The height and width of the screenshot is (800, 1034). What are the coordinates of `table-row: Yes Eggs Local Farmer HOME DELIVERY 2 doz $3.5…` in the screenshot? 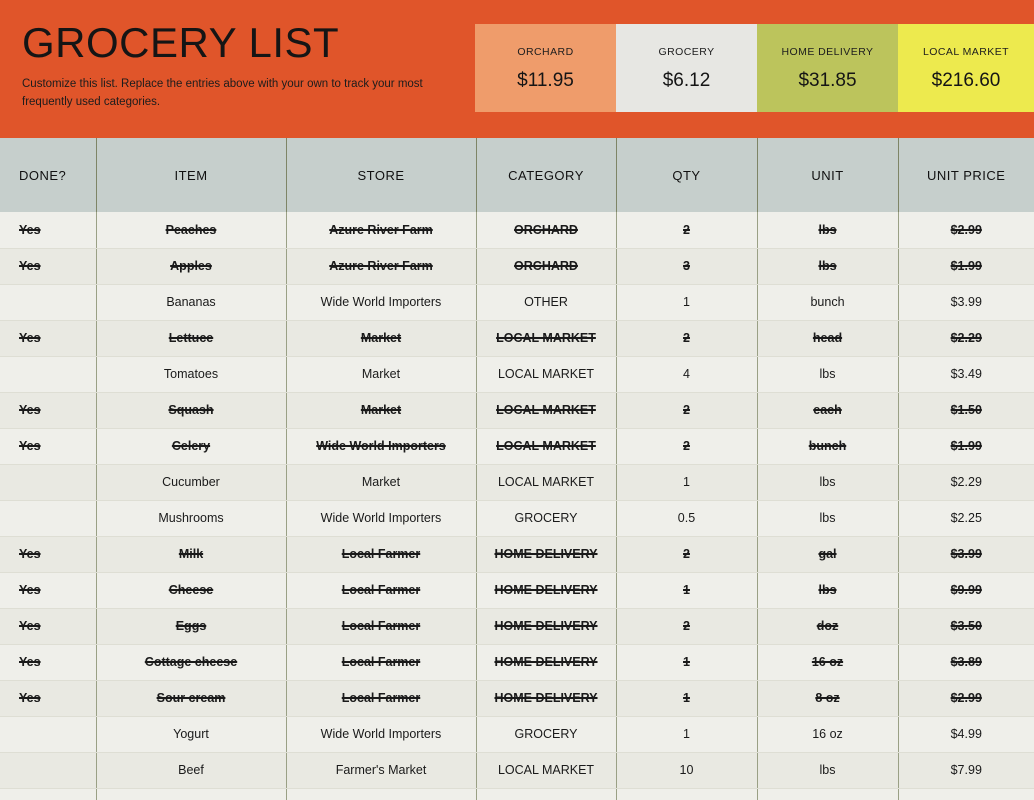 It's located at (517, 626).